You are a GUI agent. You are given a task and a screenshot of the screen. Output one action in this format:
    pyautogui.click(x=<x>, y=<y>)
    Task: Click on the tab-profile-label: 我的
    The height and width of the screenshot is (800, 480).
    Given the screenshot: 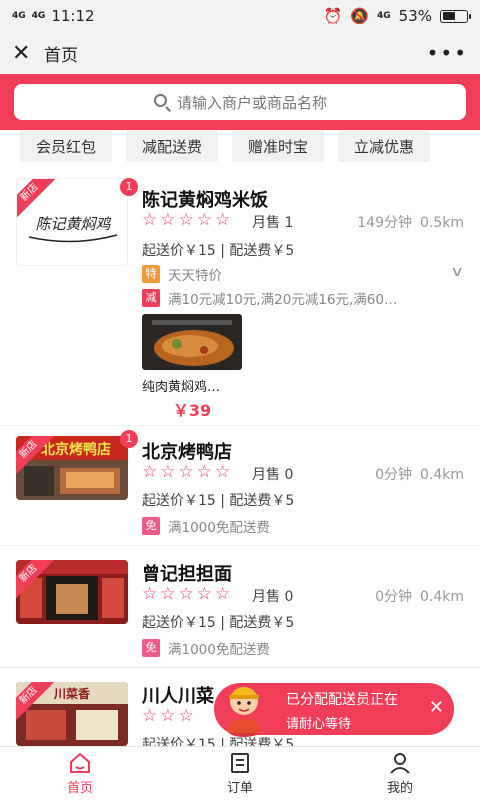 What is the action you would take?
    pyautogui.click(x=399, y=788)
    